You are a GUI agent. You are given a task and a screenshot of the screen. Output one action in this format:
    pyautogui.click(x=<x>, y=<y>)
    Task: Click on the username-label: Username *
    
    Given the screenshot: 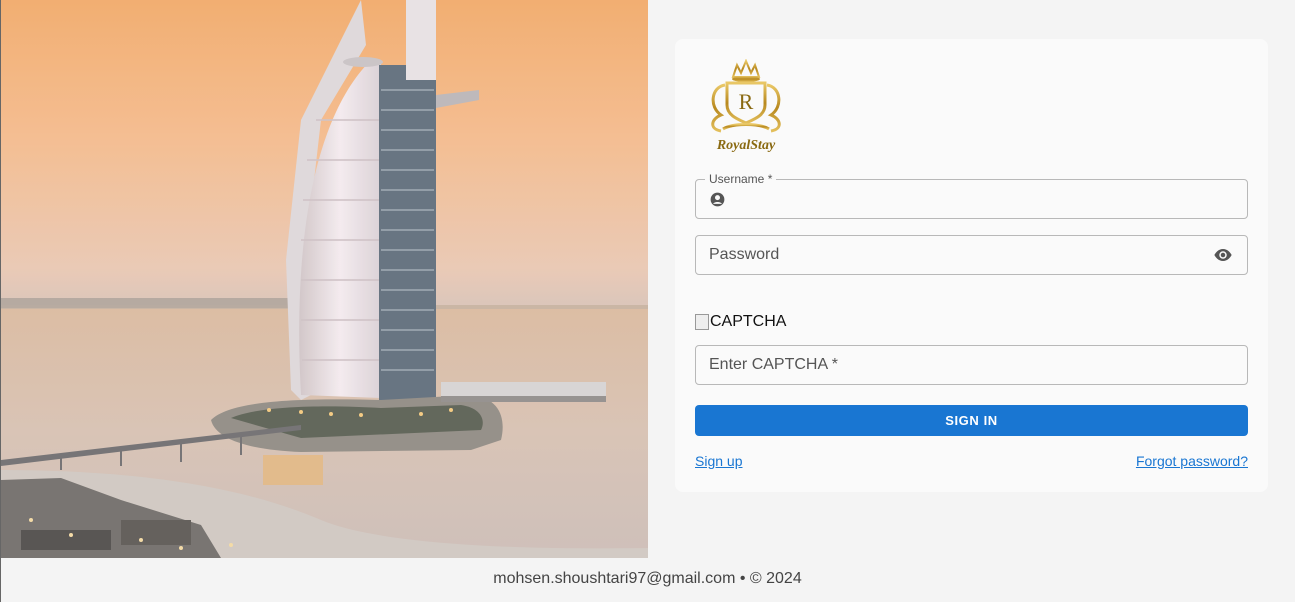 What is the action you would take?
    pyautogui.click(x=741, y=179)
    